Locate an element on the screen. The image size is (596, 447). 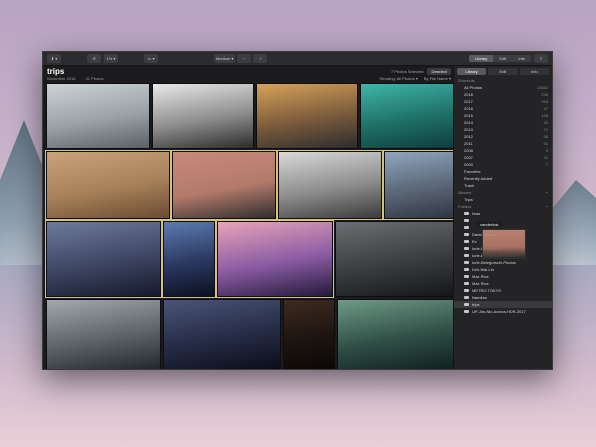
album-item: Trips is located at coordinates (503, 199).